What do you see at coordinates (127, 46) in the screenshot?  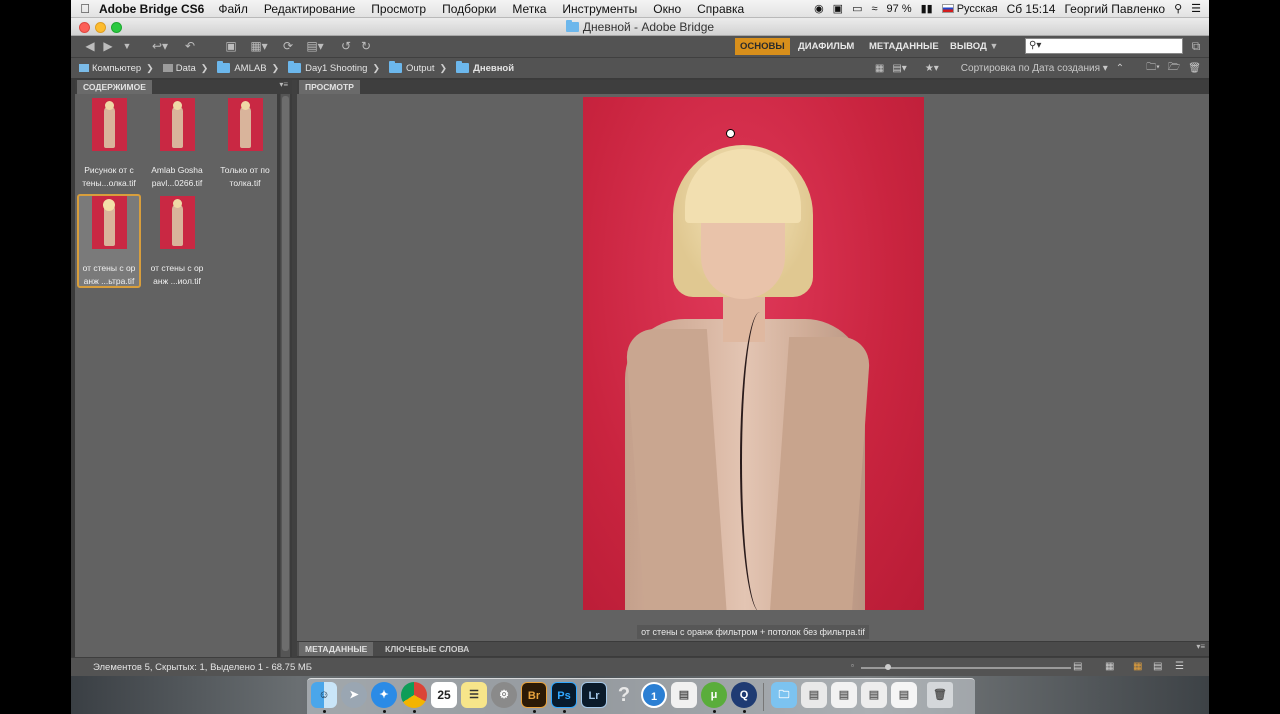 I see `recent-dropdown-icon: ▼` at bounding box center [127, 46].